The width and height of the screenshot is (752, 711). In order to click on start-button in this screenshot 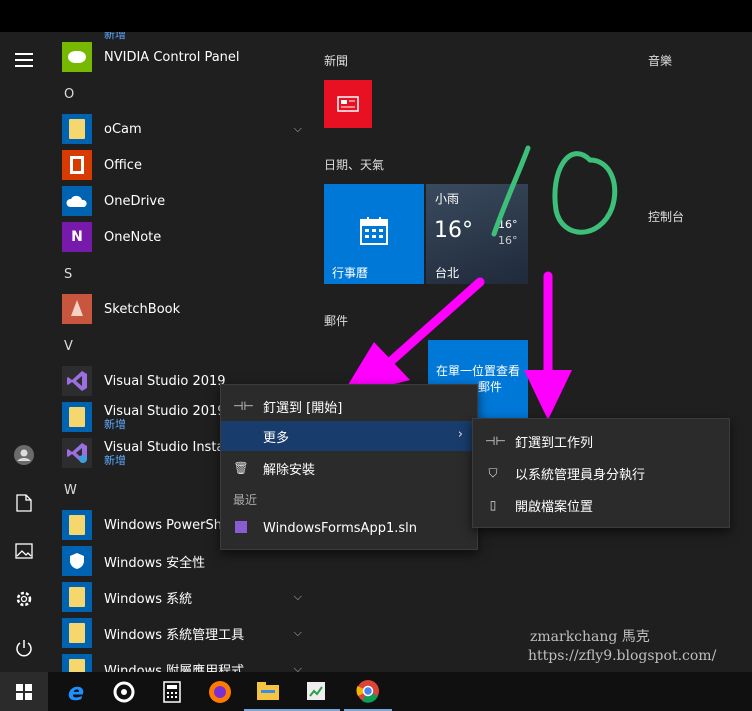, I will do `click(24, 691)`.